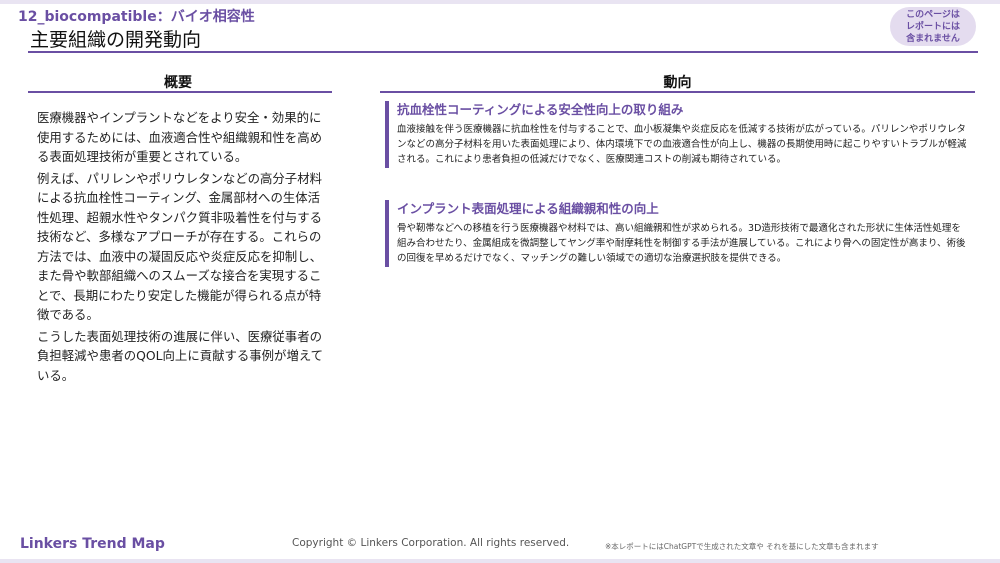 Image resolution: width=1000 pixels, height=563 pixels. Describe the element at coordinates (92, 544) in the screenshot. I see `linkers-logo: Linkers Trend Map` at that location.